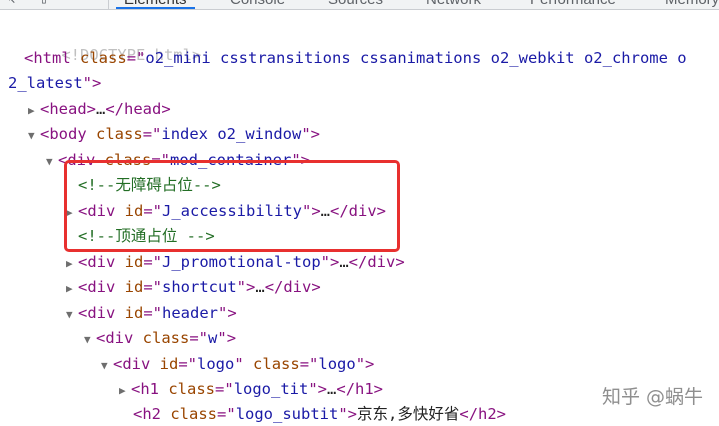 This screenshot has height=426, width=719. What do you see at coordinates (692, 4) in the screenshot?
I see `tab-memory: Memory` at bounding box center [692, 4].